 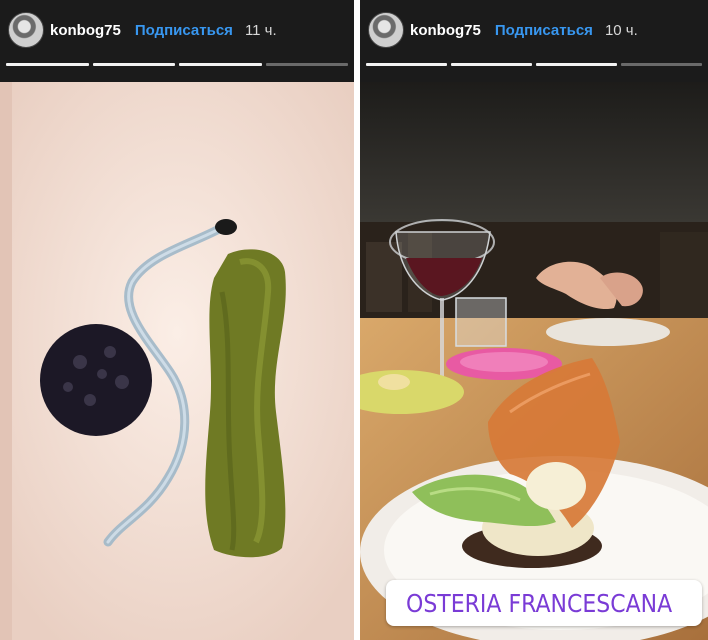 I want to click on story-header: konbog75 Подписаться 10 ч., so click(x=534, y=30).